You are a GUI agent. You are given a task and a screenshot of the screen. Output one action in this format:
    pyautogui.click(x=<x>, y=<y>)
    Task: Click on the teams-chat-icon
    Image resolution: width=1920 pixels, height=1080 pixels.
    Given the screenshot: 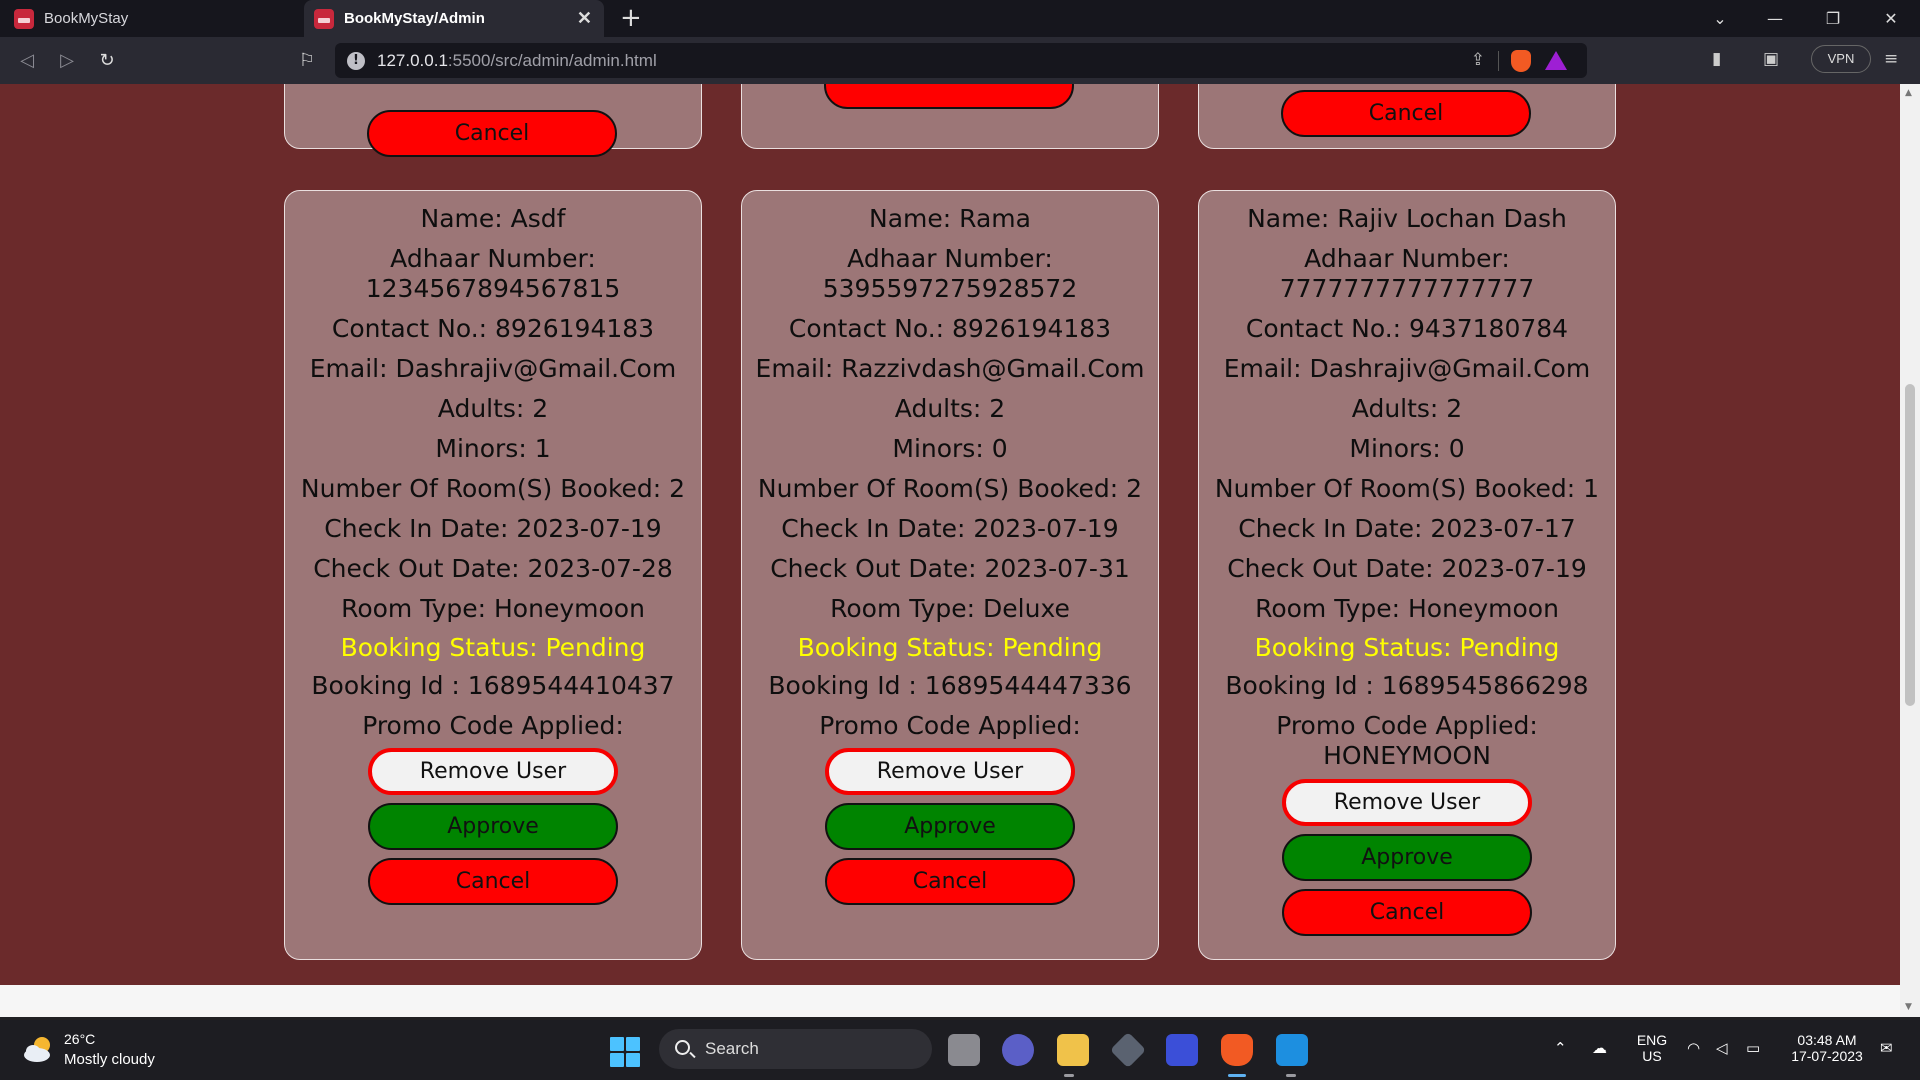 What is the action you would take?
    pyautogui.click(x=1018, y=1050)
    